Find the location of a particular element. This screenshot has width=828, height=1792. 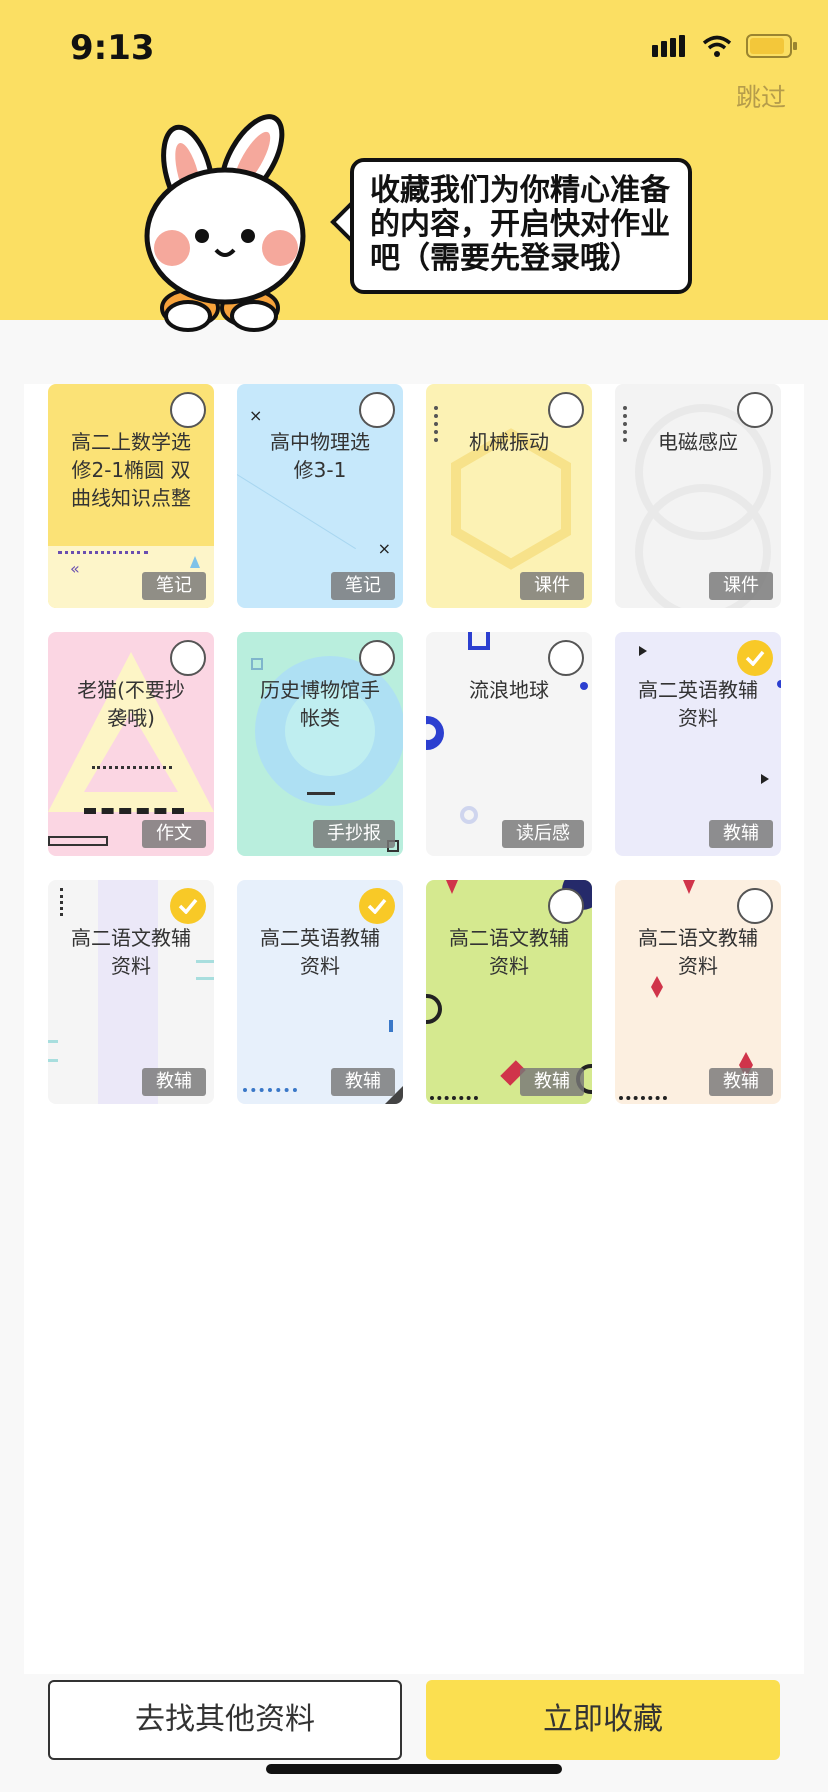

card-title: 高中物理选 修3-1 is located at coordinates (320, 456).